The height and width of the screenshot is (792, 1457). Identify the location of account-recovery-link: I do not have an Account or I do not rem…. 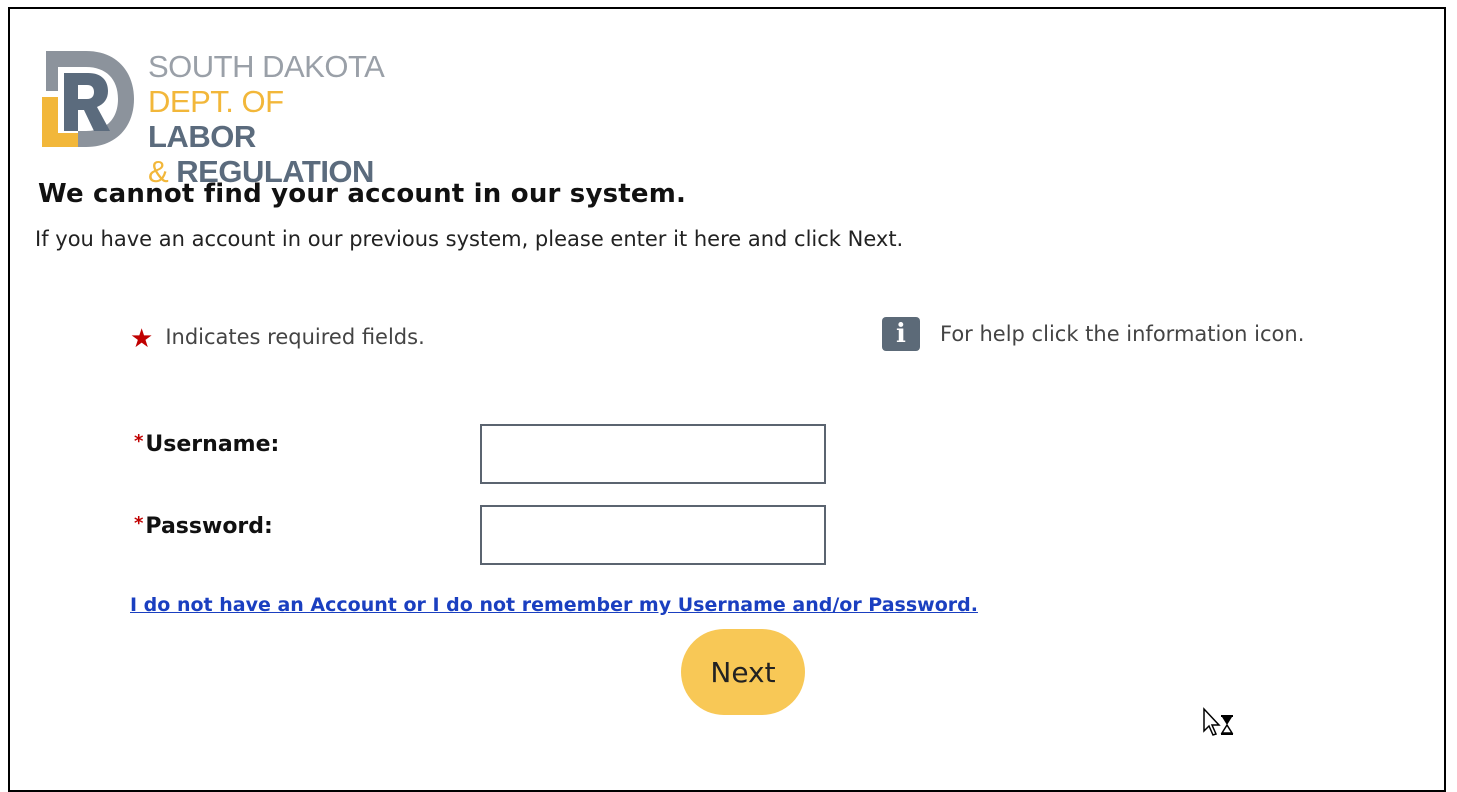
(554, 605).